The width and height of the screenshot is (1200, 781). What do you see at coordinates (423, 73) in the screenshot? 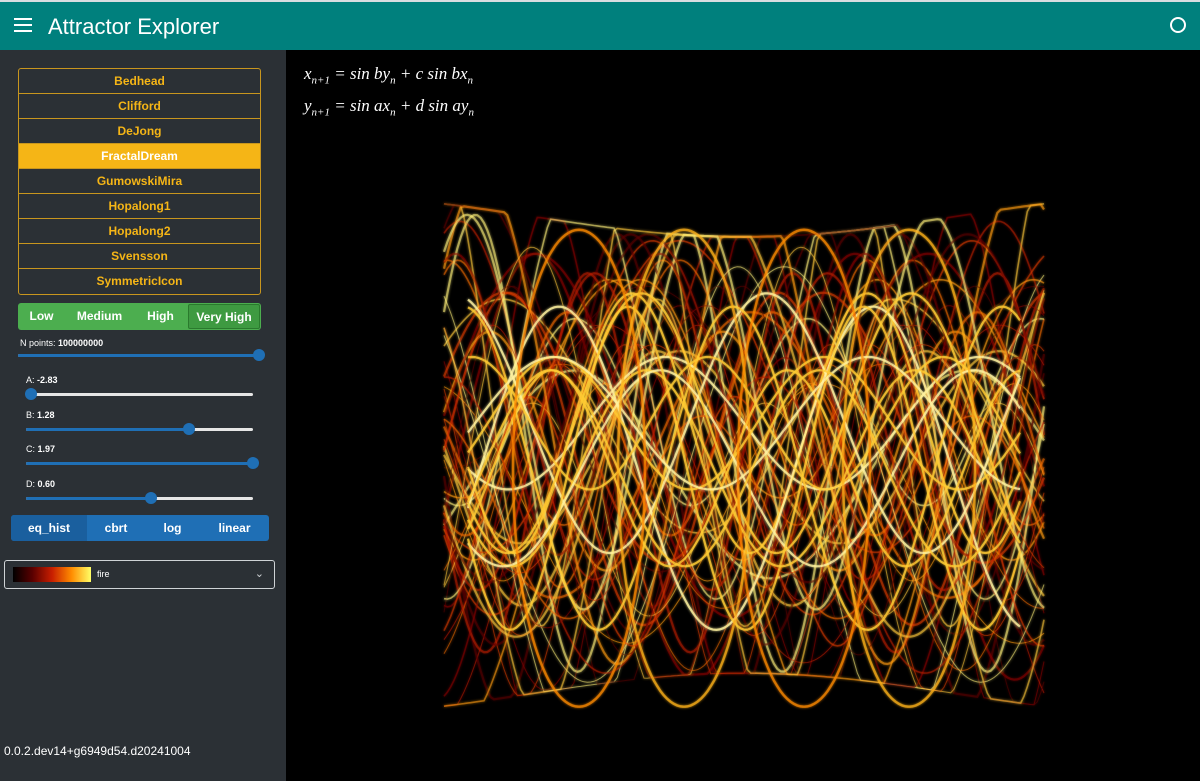
I see `formula-x-mid: + c sin` at bounding box center [423, 73].